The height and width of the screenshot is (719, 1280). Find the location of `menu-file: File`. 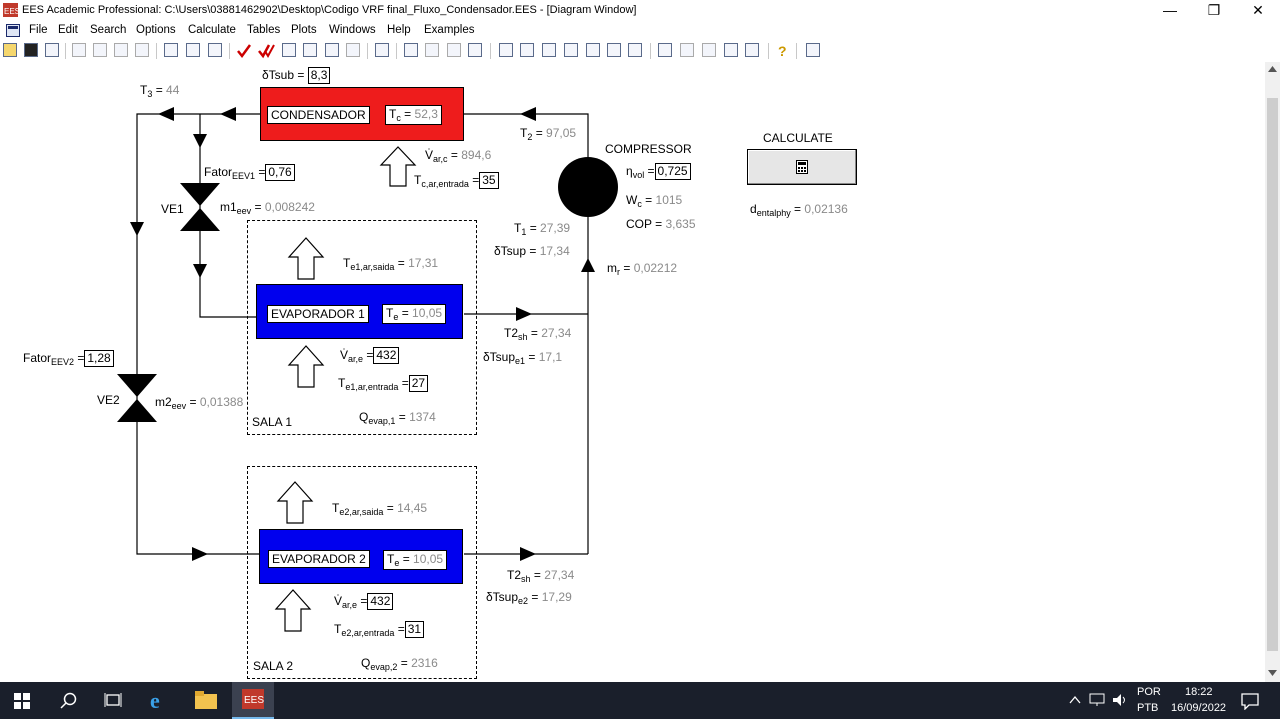

menu-file: File is located at coordinates (38, 30).